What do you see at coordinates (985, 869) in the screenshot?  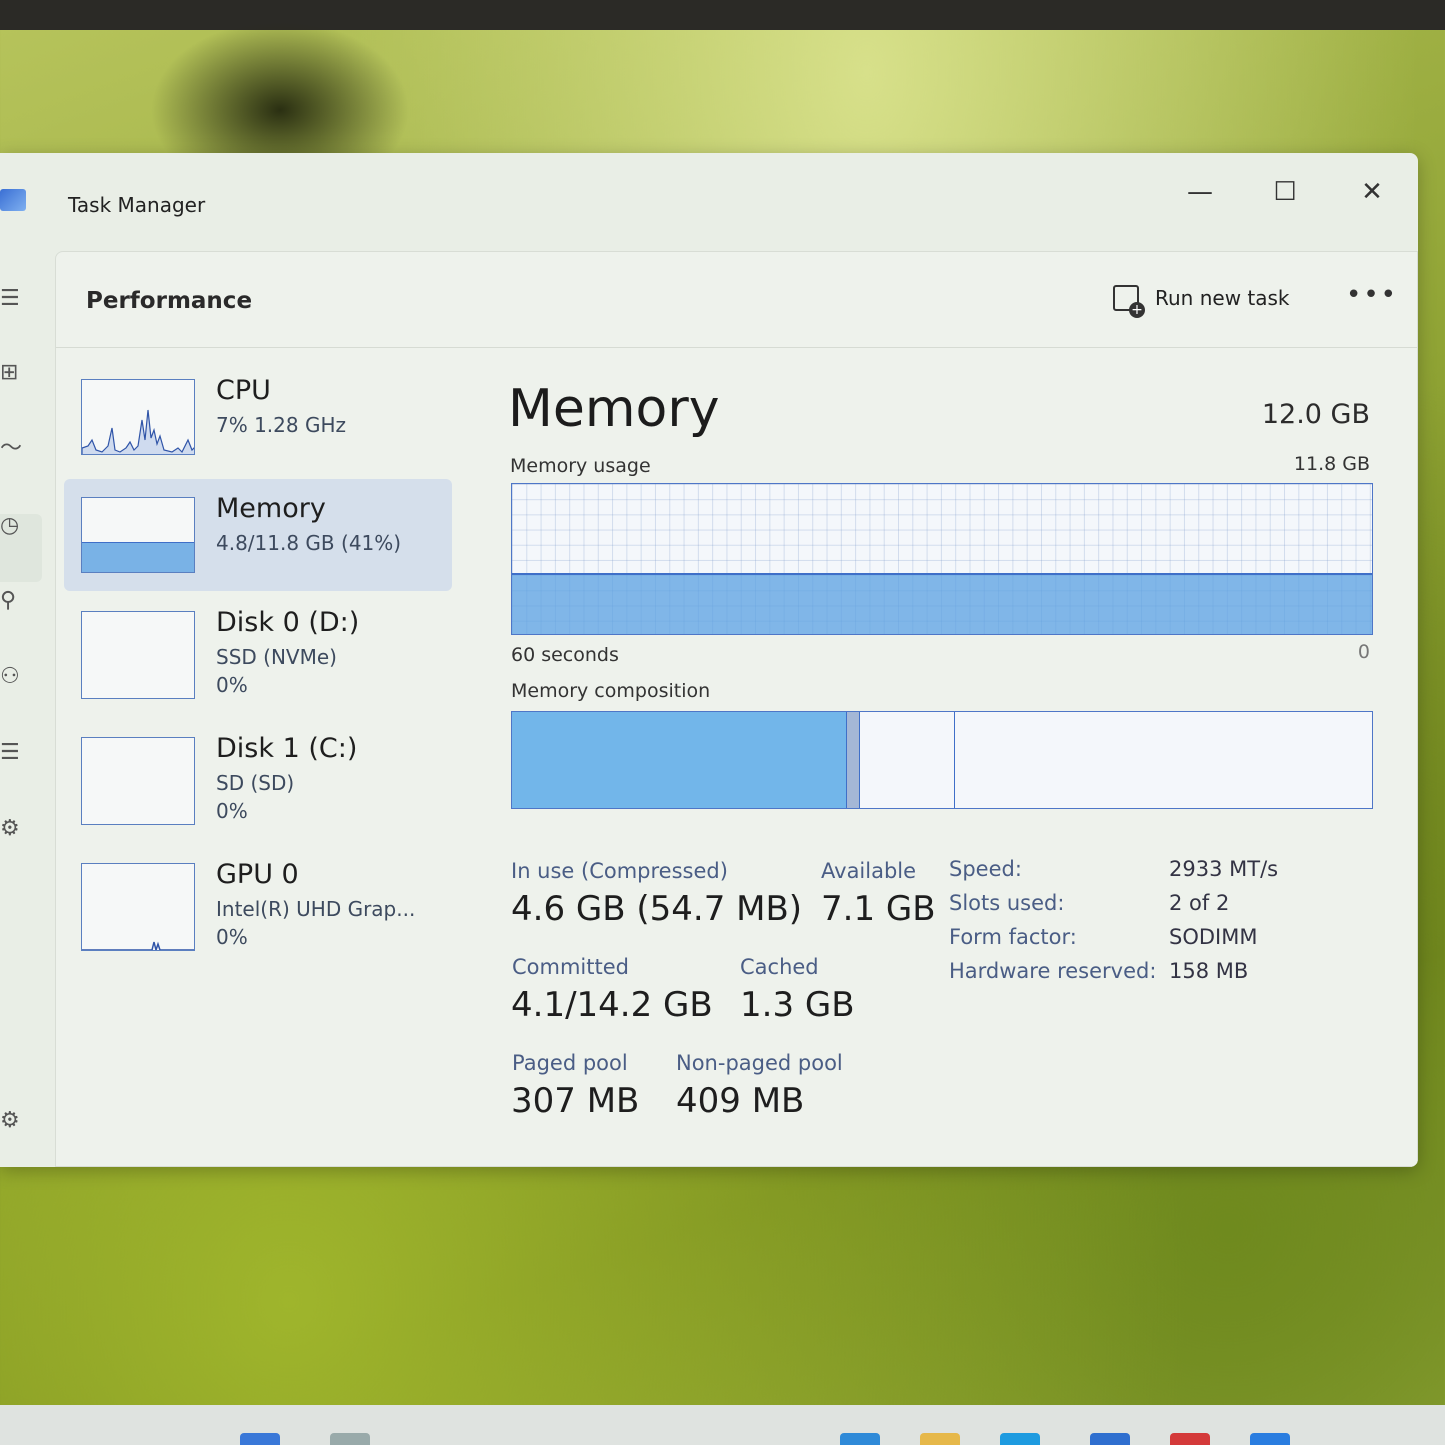 I see `spec-label: Speed:` at bounding box center [985, 869].